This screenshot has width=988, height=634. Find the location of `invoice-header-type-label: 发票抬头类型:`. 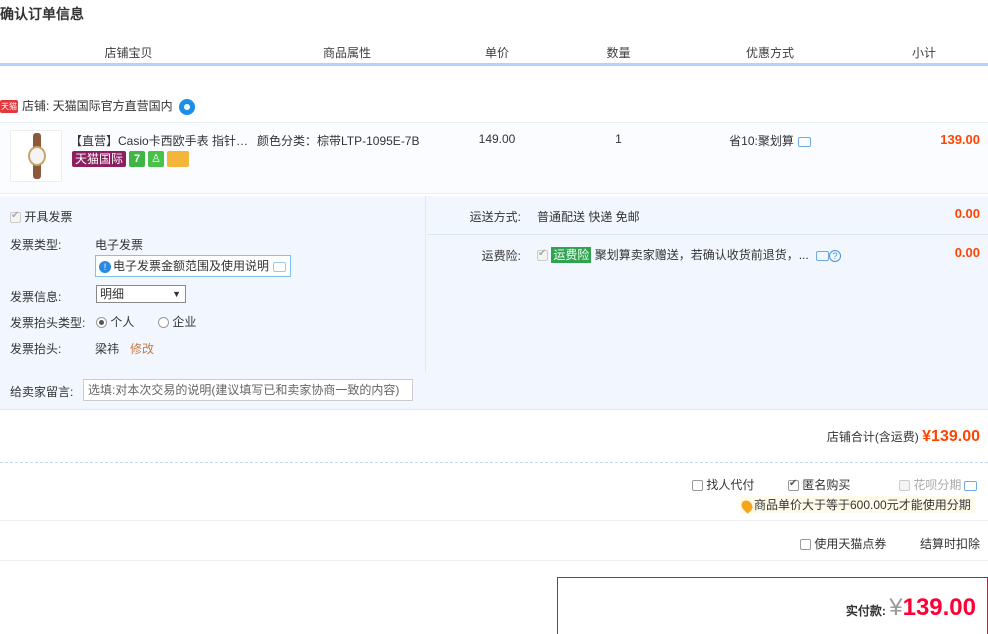

invoice-header-type-label: 发票抬头类型: is located at coordinates (48, 323).